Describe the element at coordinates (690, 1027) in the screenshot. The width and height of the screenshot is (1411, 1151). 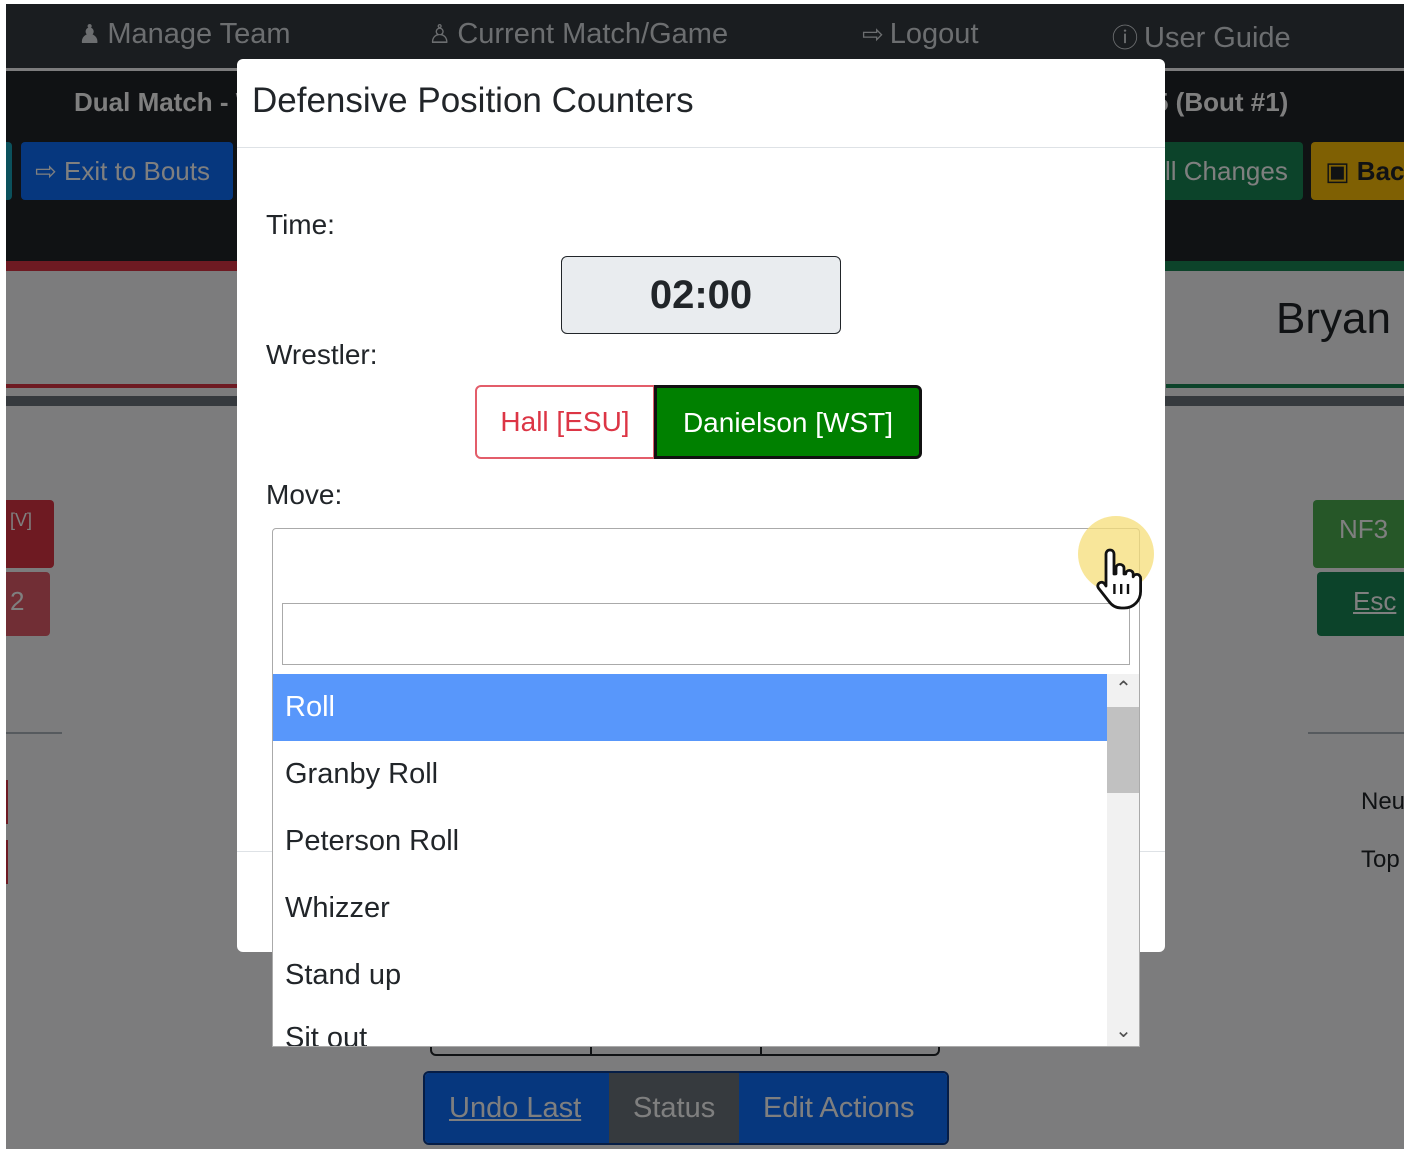
I see `move-option-sit-out: Sit out` at that location.